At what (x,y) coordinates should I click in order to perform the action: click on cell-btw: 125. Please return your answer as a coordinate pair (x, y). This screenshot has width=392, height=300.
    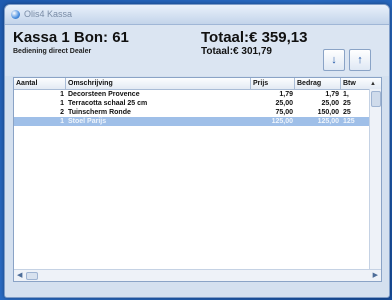
    Looking at the image, I should click on (349, 121).